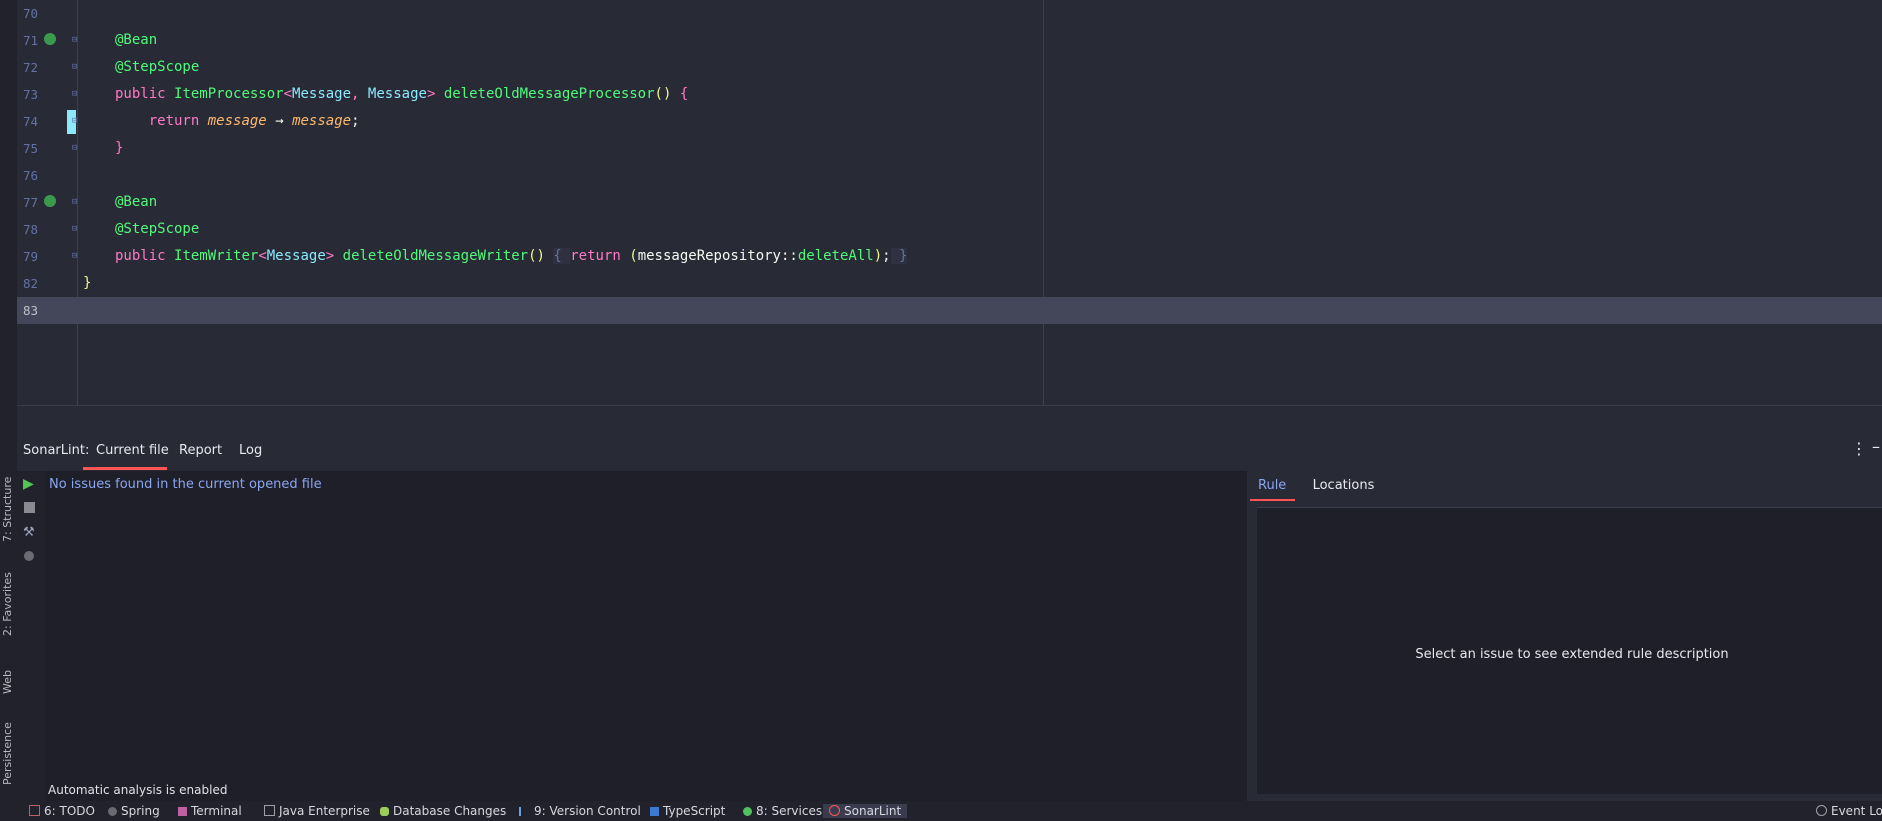  I want to click on tool-window-favorites: 2: Favorites, so click(8, 596).